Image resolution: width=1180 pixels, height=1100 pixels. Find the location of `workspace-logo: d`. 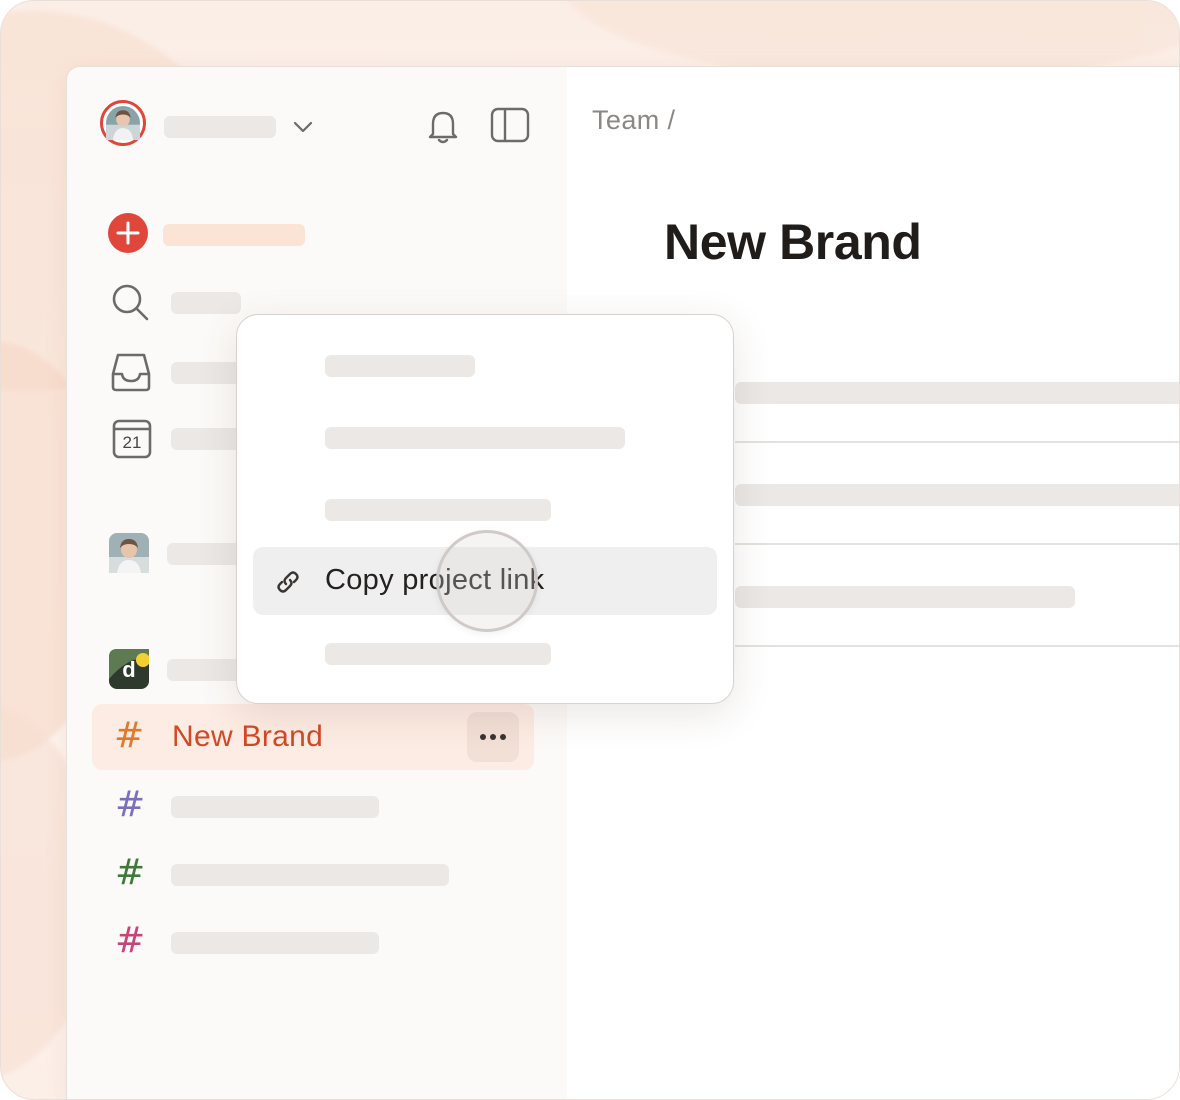

workspace-logo: d is located at coordinates (129, 669).